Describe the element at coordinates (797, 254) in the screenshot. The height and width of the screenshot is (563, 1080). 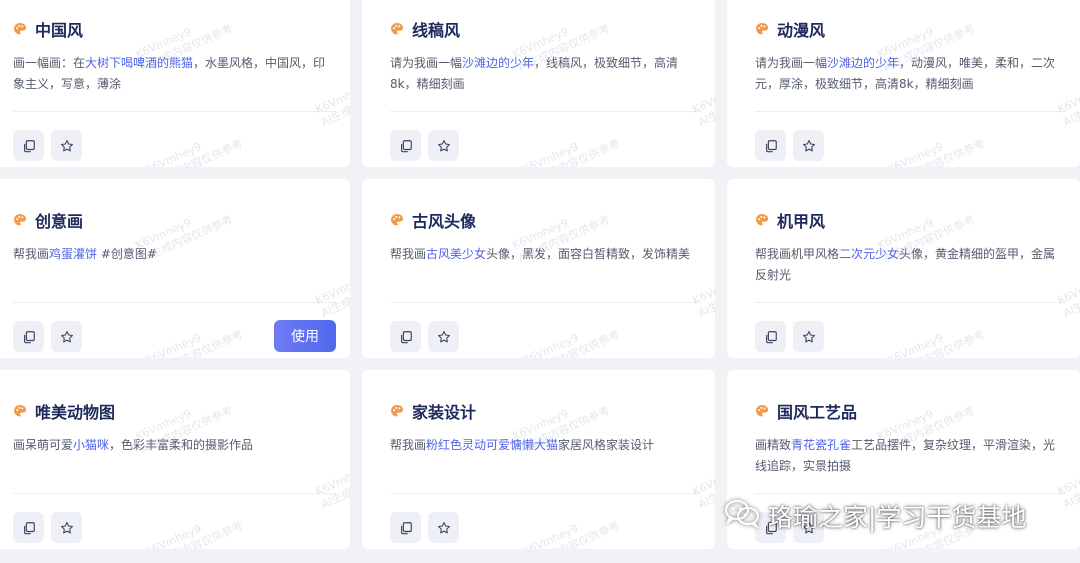
I see `description-text: 帮我画机甲风格` at that location.